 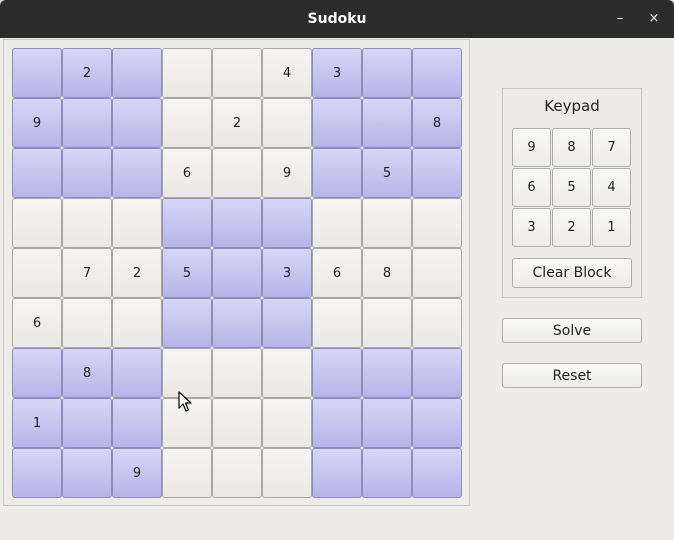 I want to click on board-cell-r3-c5, so click(x=237, y=173).